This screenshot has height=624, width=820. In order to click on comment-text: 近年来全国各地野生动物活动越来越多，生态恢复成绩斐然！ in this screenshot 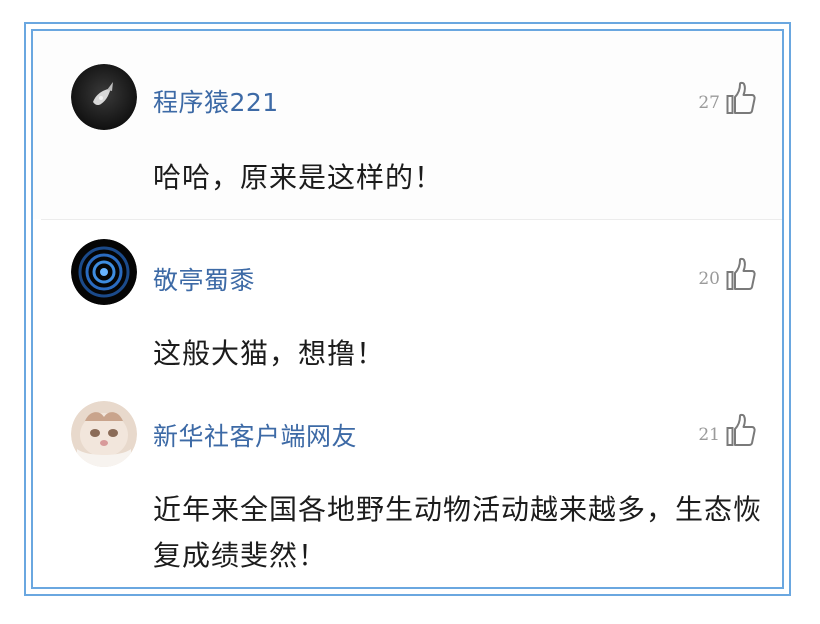, I will do `click(458, 532)`.